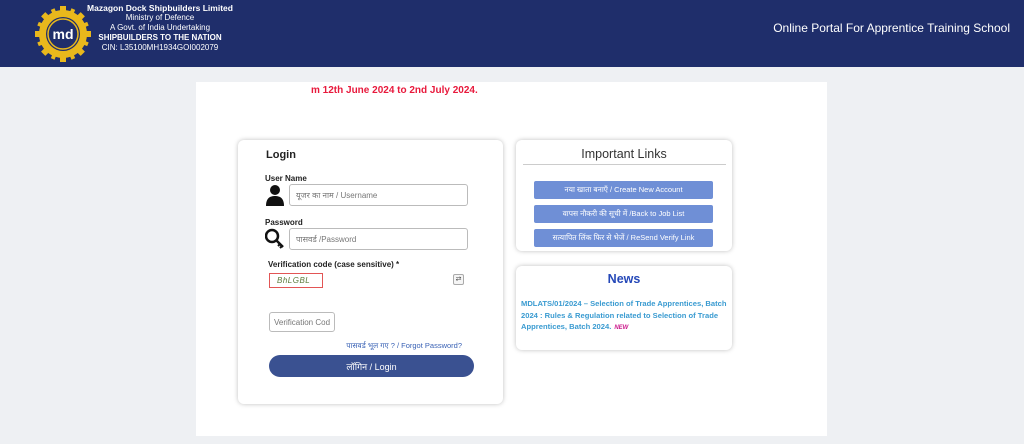  What do you see at coordinates (458, 279) in the screenshot?
I see `captcha-refresh-button: ⇄` at bounding box center [458, 279].